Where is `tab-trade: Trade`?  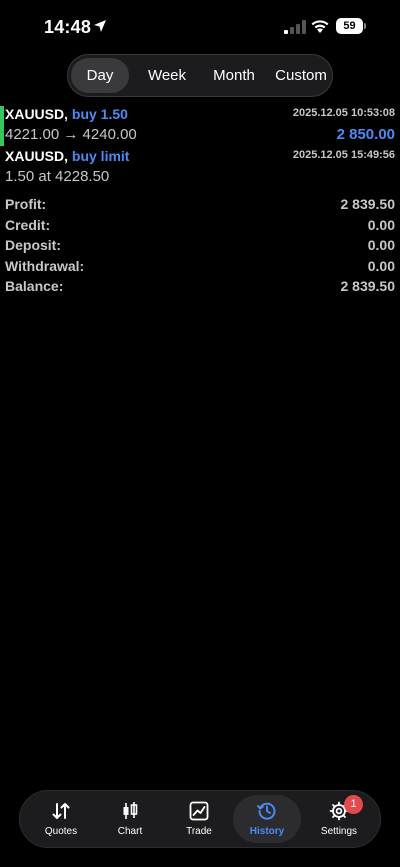
tab-trade: Trade is located at coordinates (199, 819).